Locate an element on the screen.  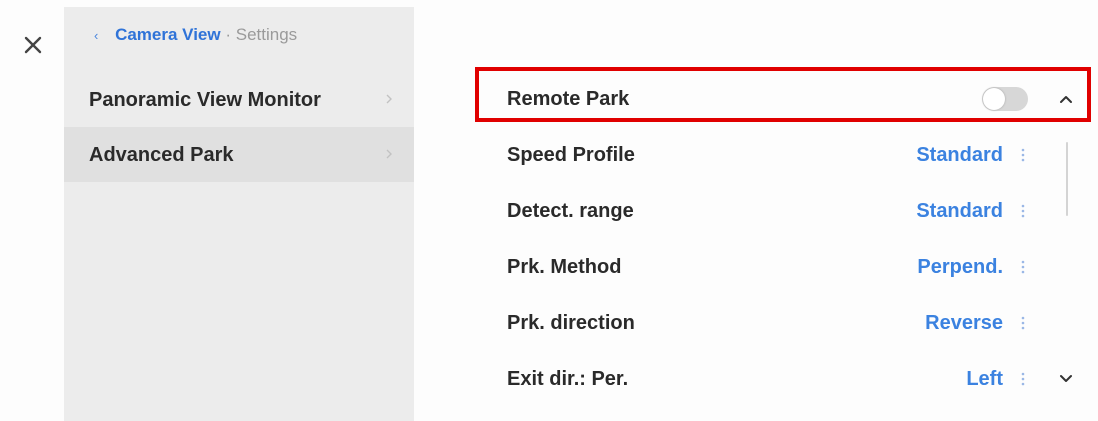
close-icon is located at coordinates (33, 45).